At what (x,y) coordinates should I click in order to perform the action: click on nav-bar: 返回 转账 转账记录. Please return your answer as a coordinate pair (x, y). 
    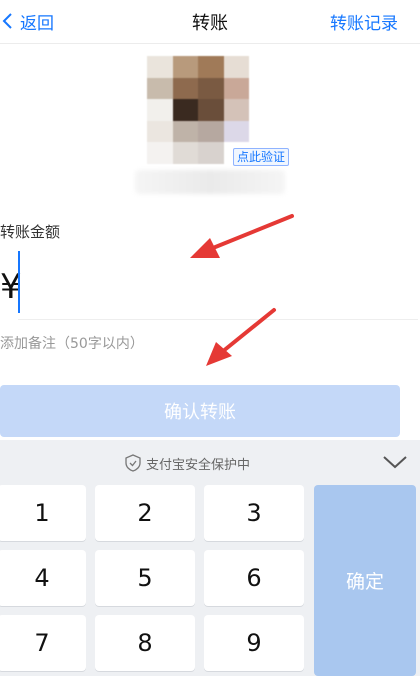
    Looking at the image, I should click on (210, 22).